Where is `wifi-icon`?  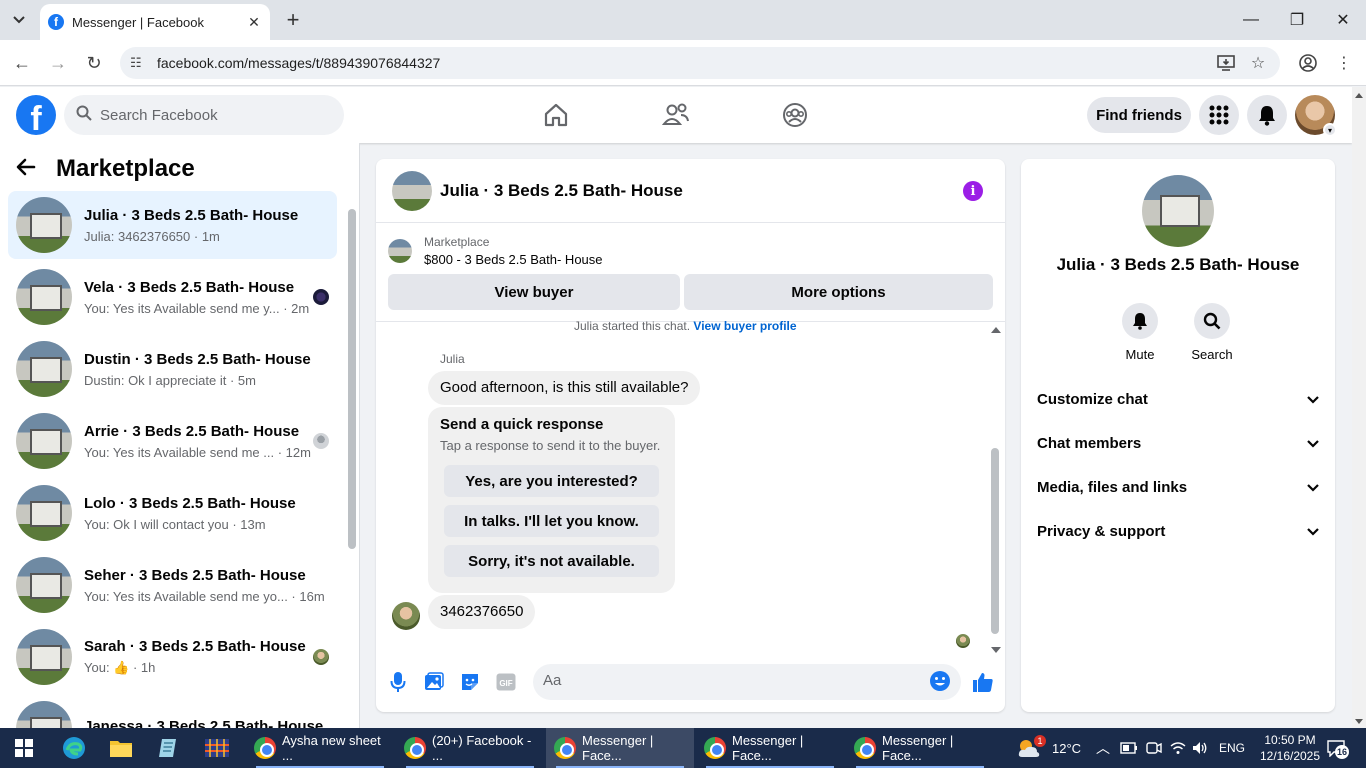 wifi-icon is located at coordinates (1178, 748).